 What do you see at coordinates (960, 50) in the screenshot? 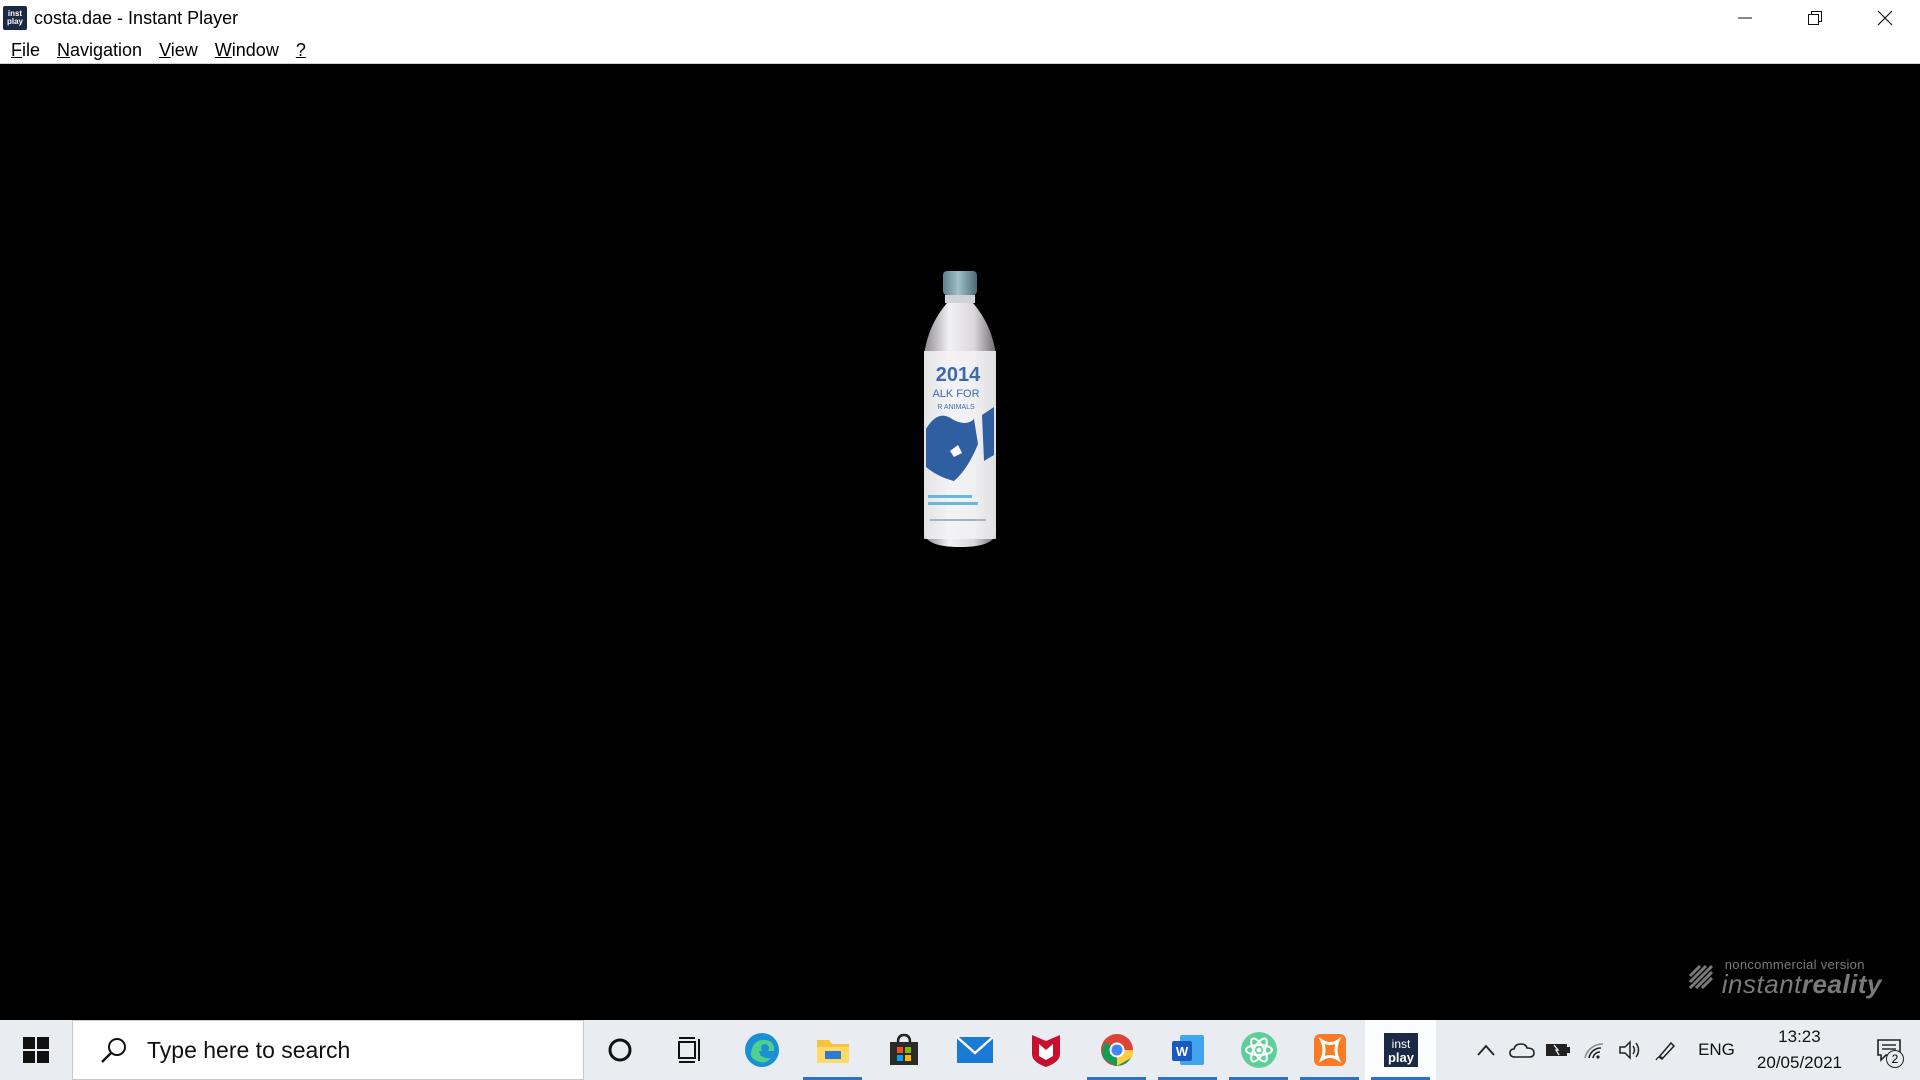
I see `menu-bar: File Navigation View Window ?` at bounding box center [960, 50].